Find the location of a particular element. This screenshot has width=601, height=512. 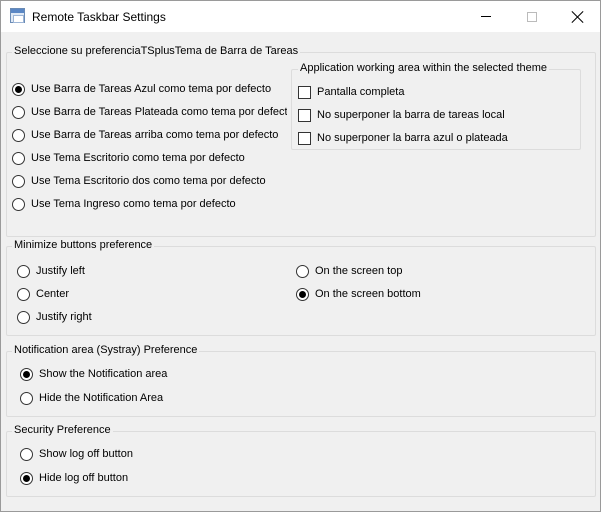

working-area-no-blue-silver: No superponer la barra azul o plateada is located at coordinates (403, 138).